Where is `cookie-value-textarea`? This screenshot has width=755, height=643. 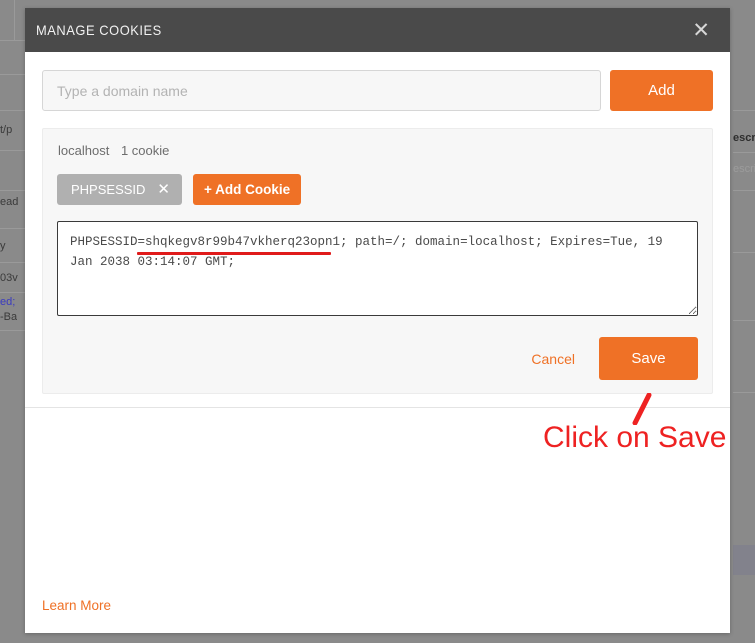 cookie-value-textarea is located at coordinates (377, 268).